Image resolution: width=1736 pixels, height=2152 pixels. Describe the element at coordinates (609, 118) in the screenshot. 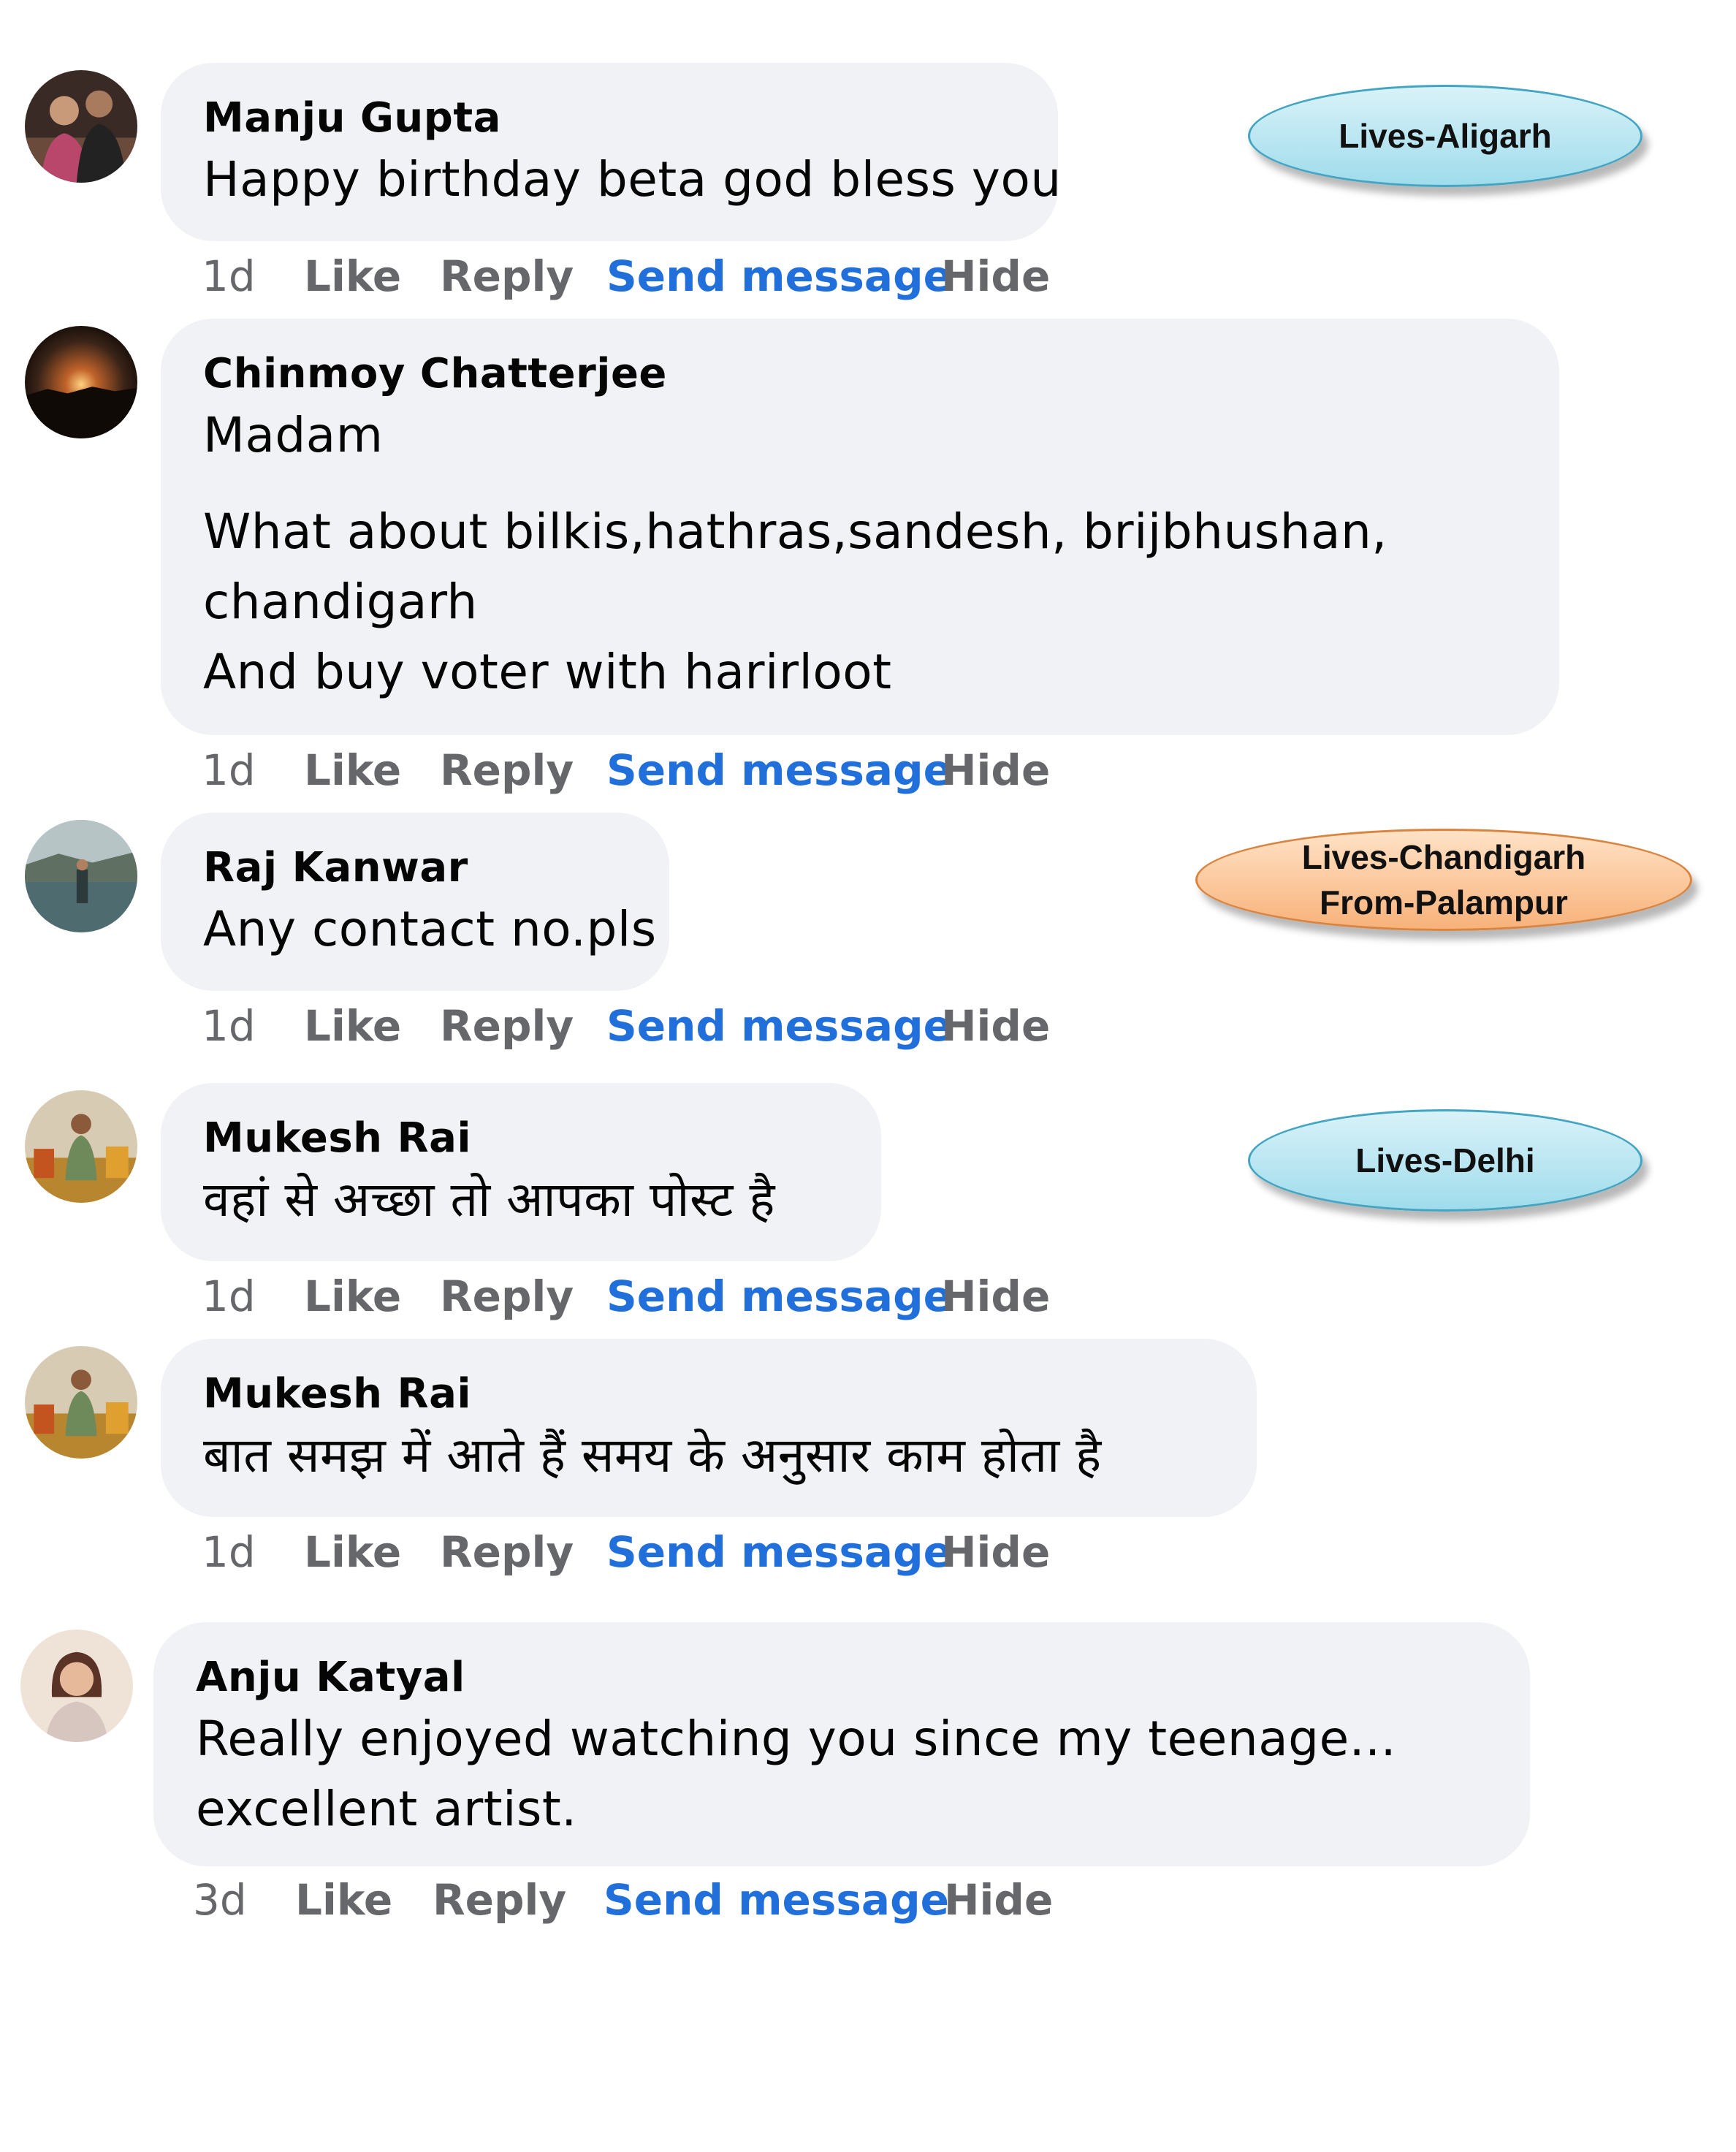

I see `comment-author: Manju Gupta` at that location.